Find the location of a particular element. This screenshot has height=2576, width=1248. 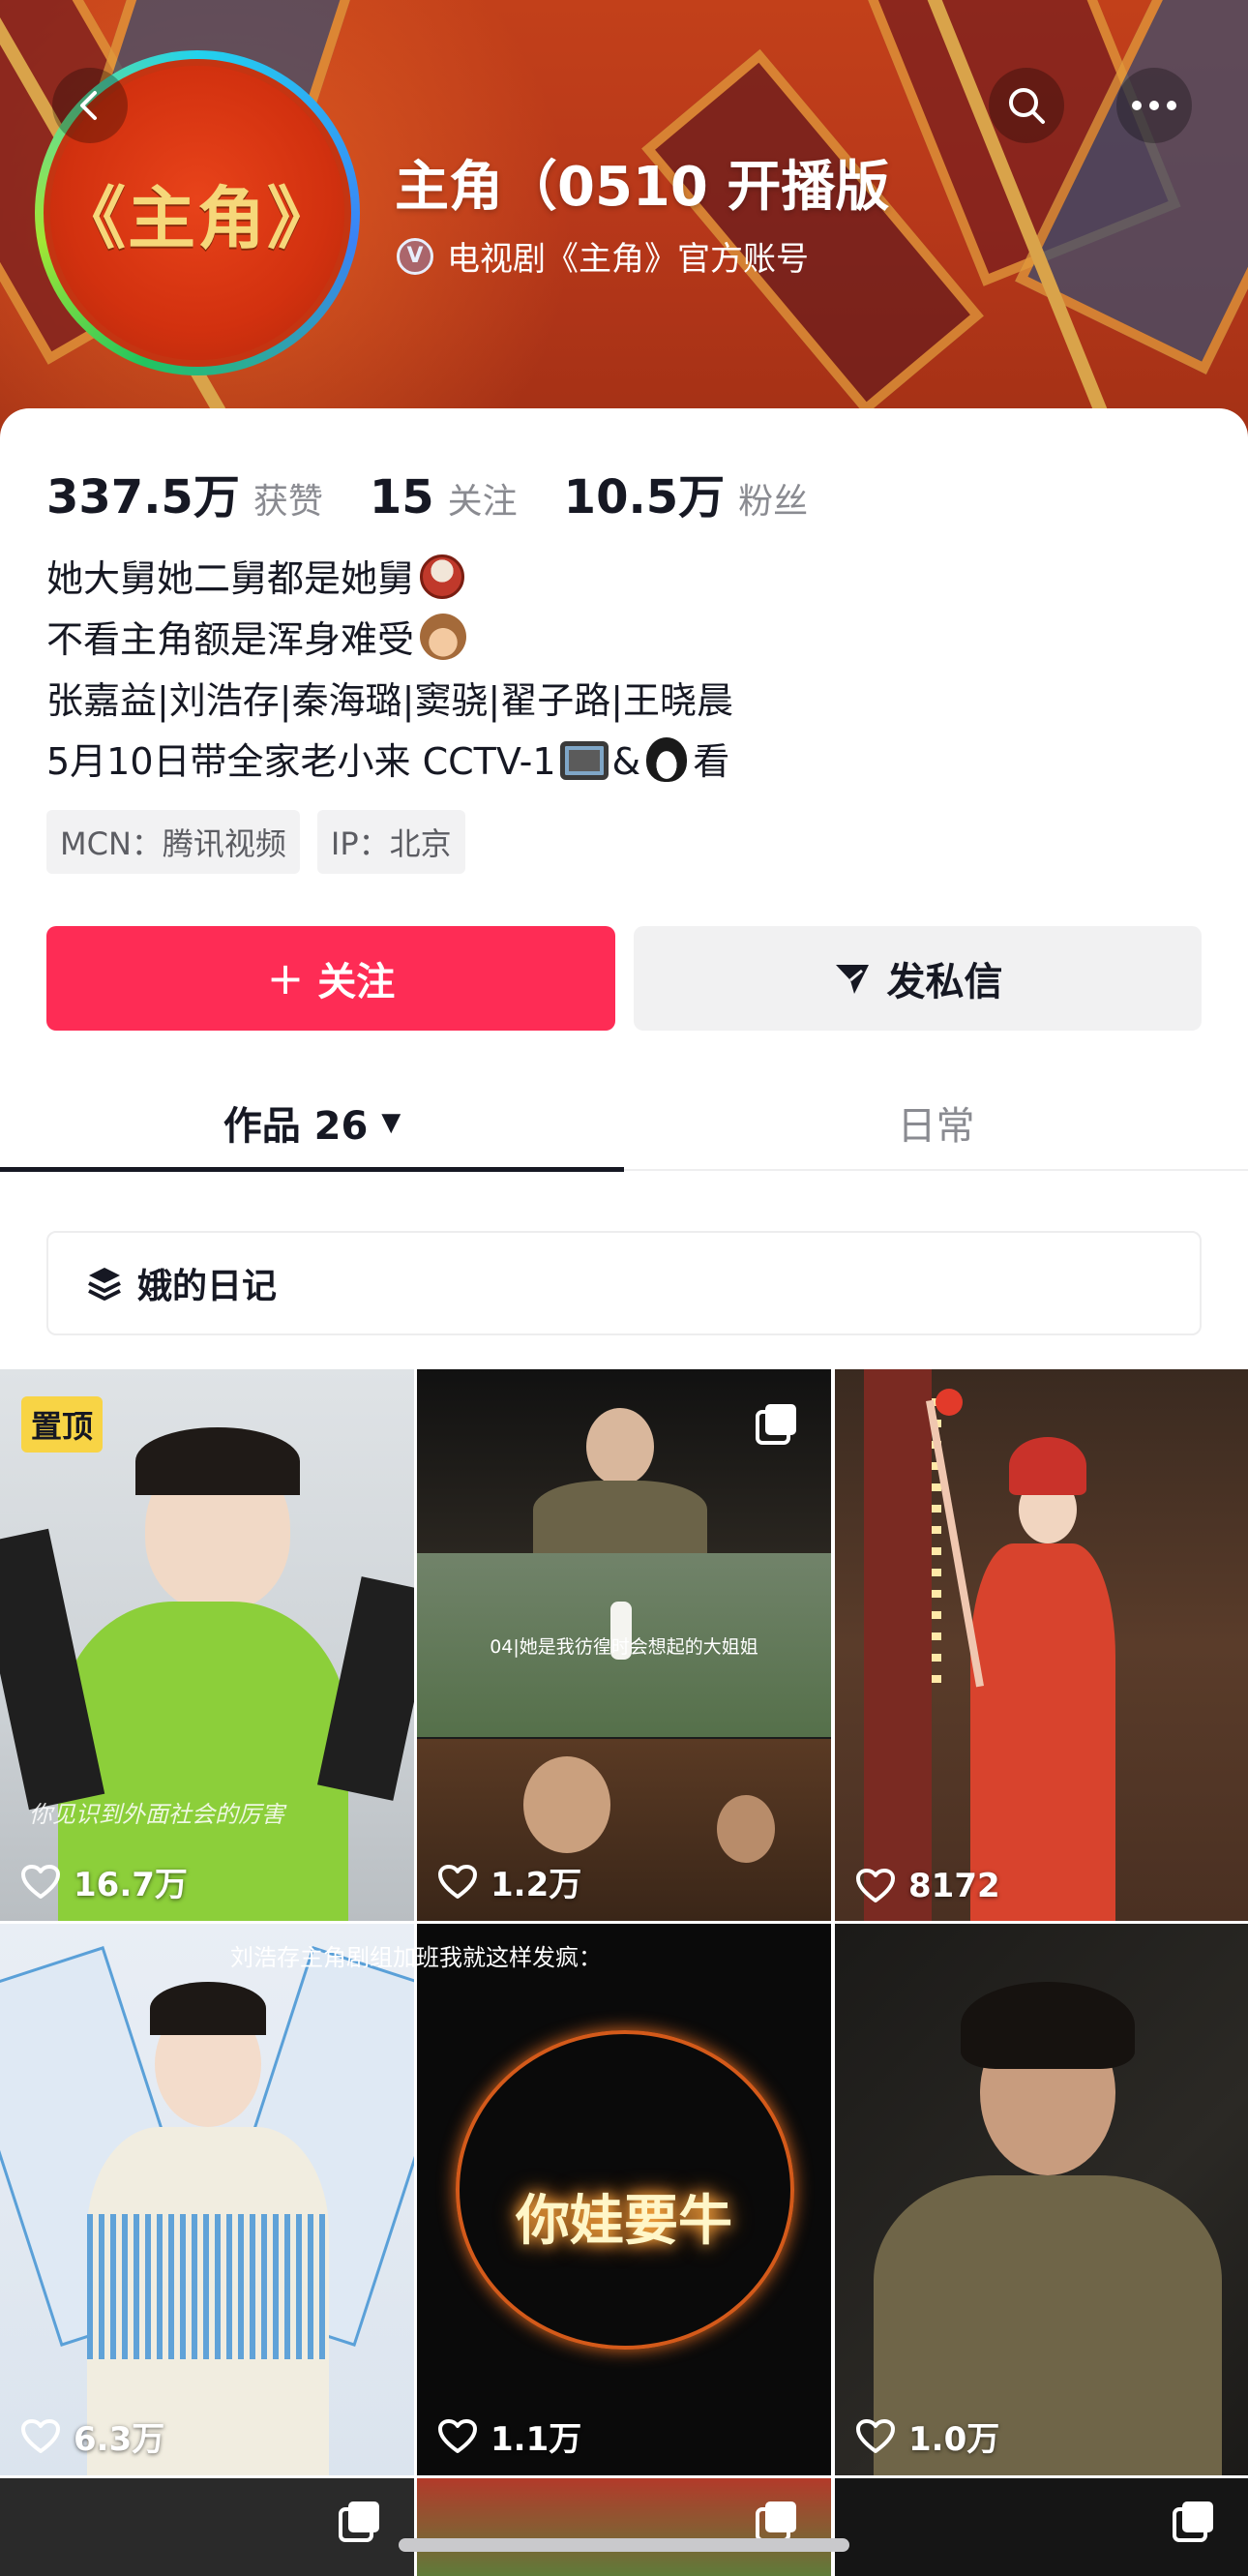

video-tile: 04|她是我彷徨时会想起的大姐姐 1.2万 is located at coordinates (624, 1645).